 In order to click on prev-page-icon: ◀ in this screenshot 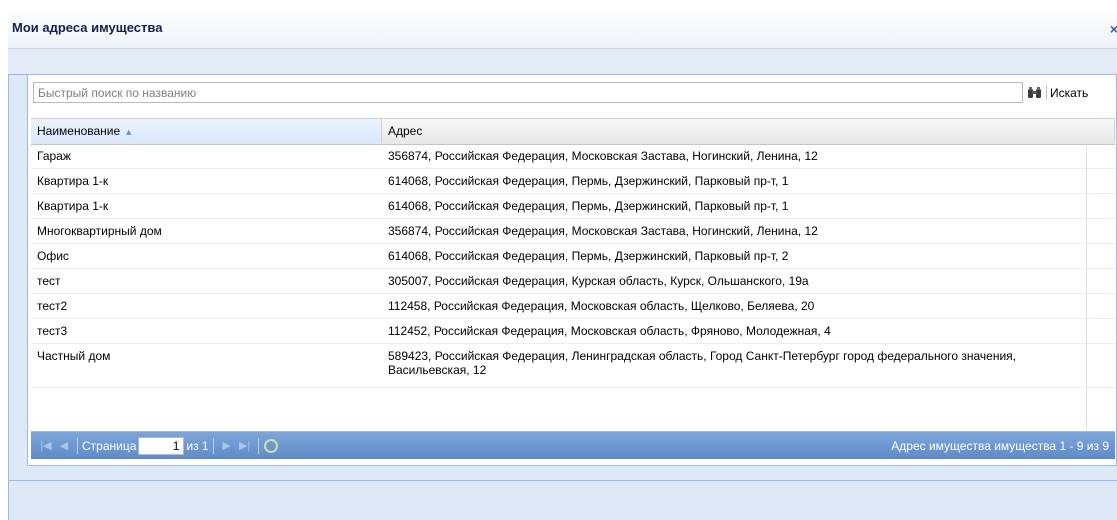, I will do `click(64, 445)`.